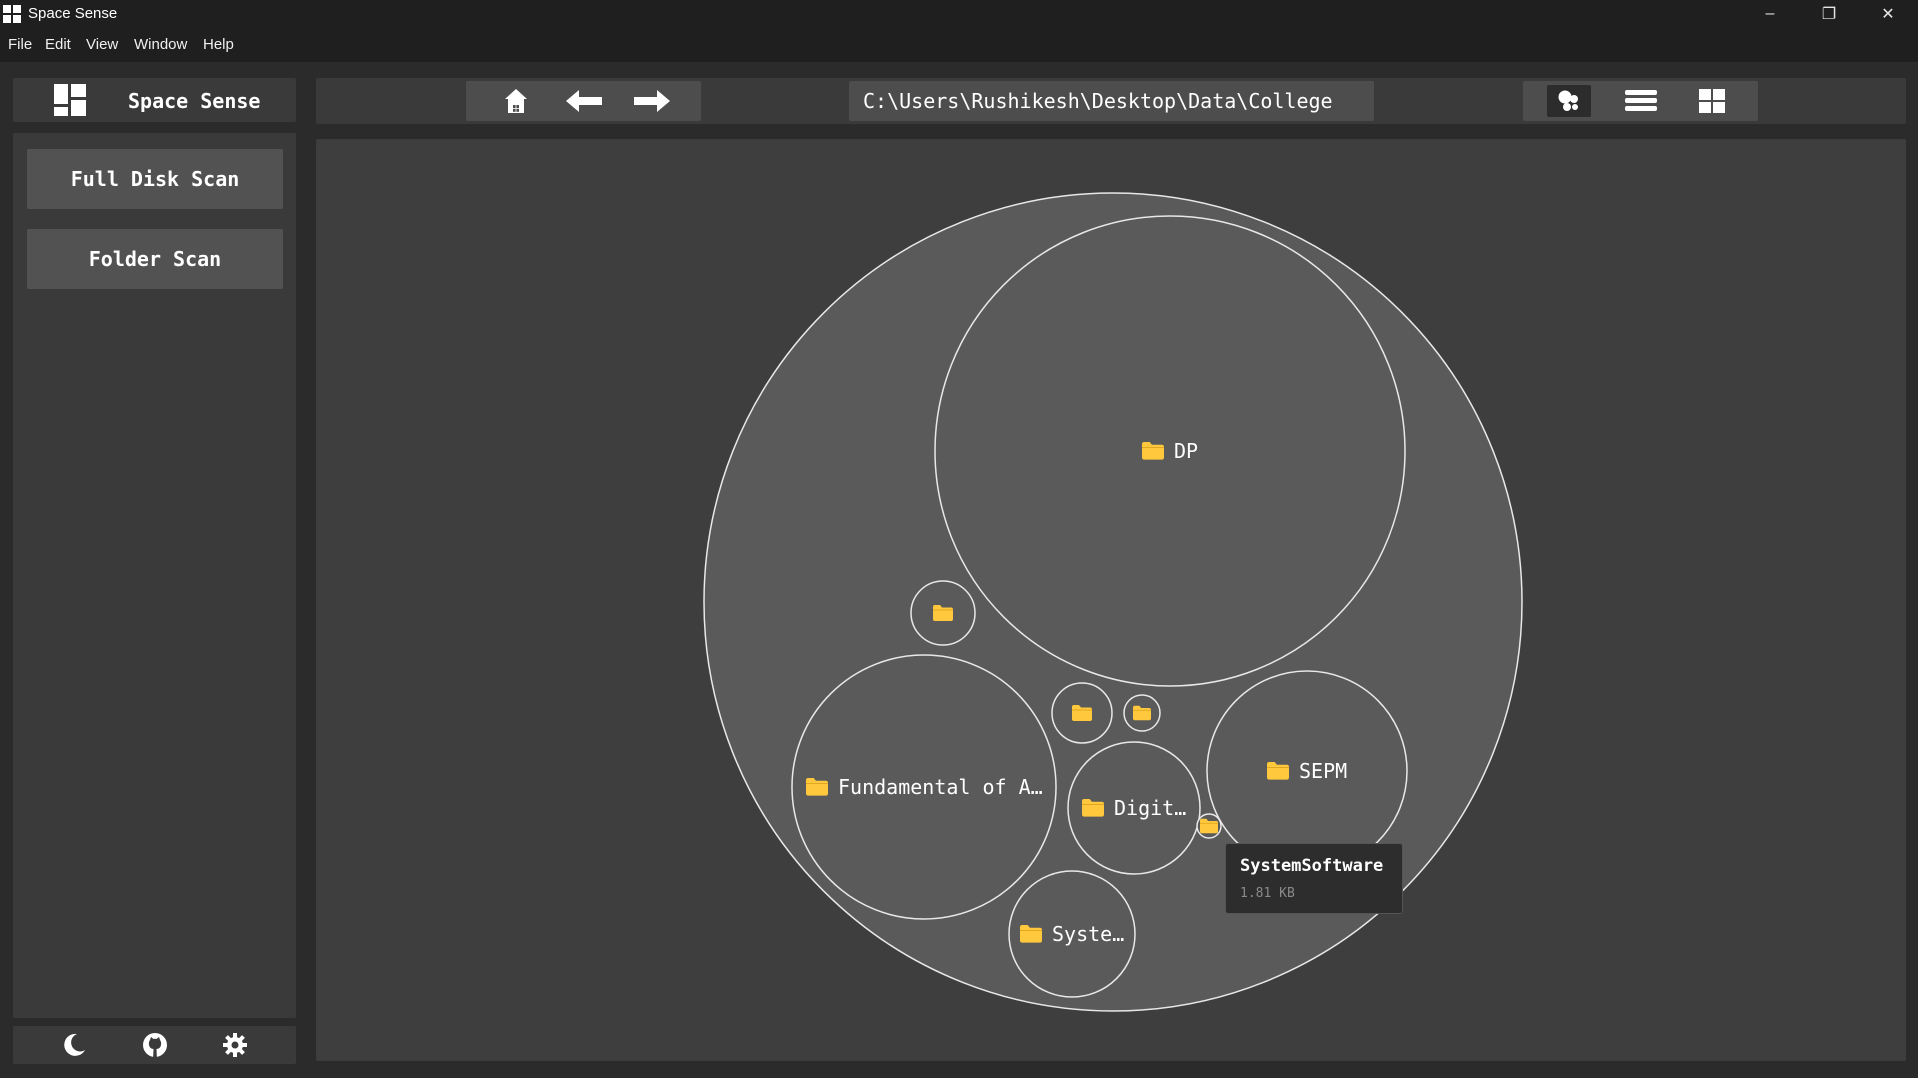 This screenshot has width=1918, height=1078. I want to click on menu-window: Window, so click(160, 44).